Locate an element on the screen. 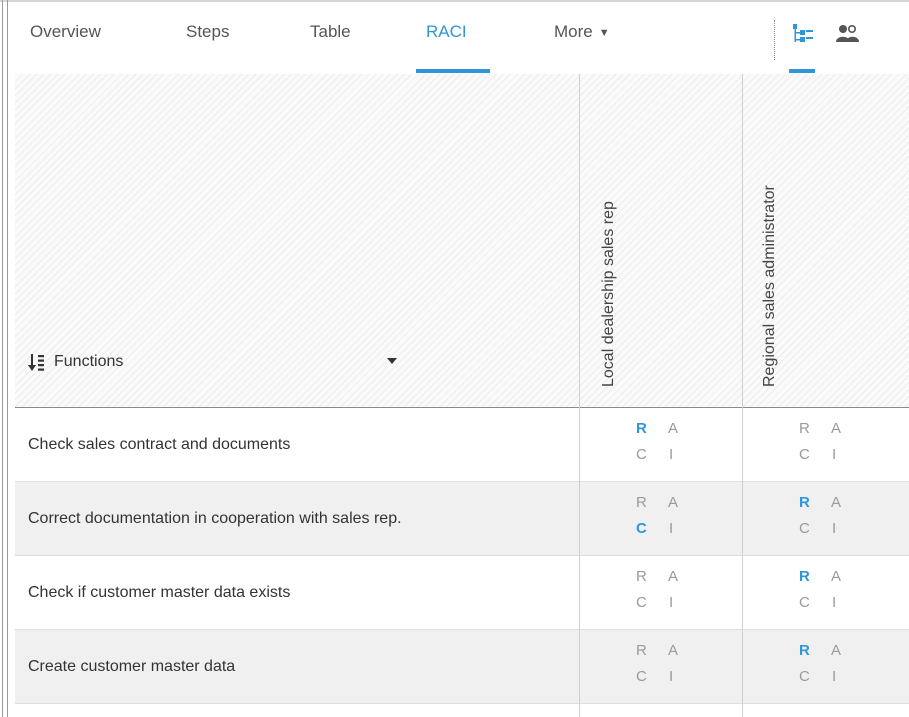  tab-overview: Overview is located at coordinates (65, 32).